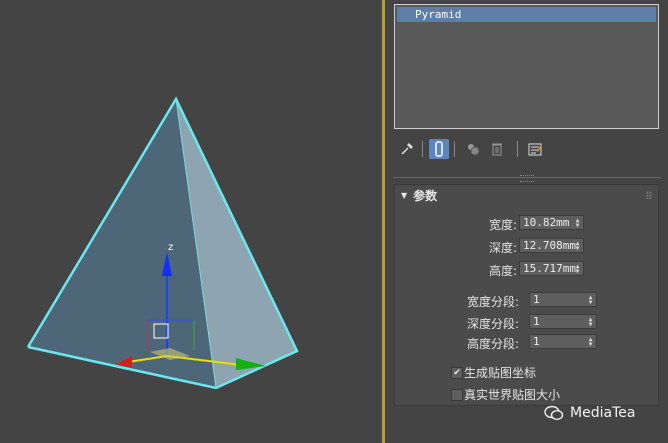 Image resolution: width=668 pixels, height=443 pixels. I want to click on depth-segs-spinner: 1 ▲ ▼, so click(563, 321).